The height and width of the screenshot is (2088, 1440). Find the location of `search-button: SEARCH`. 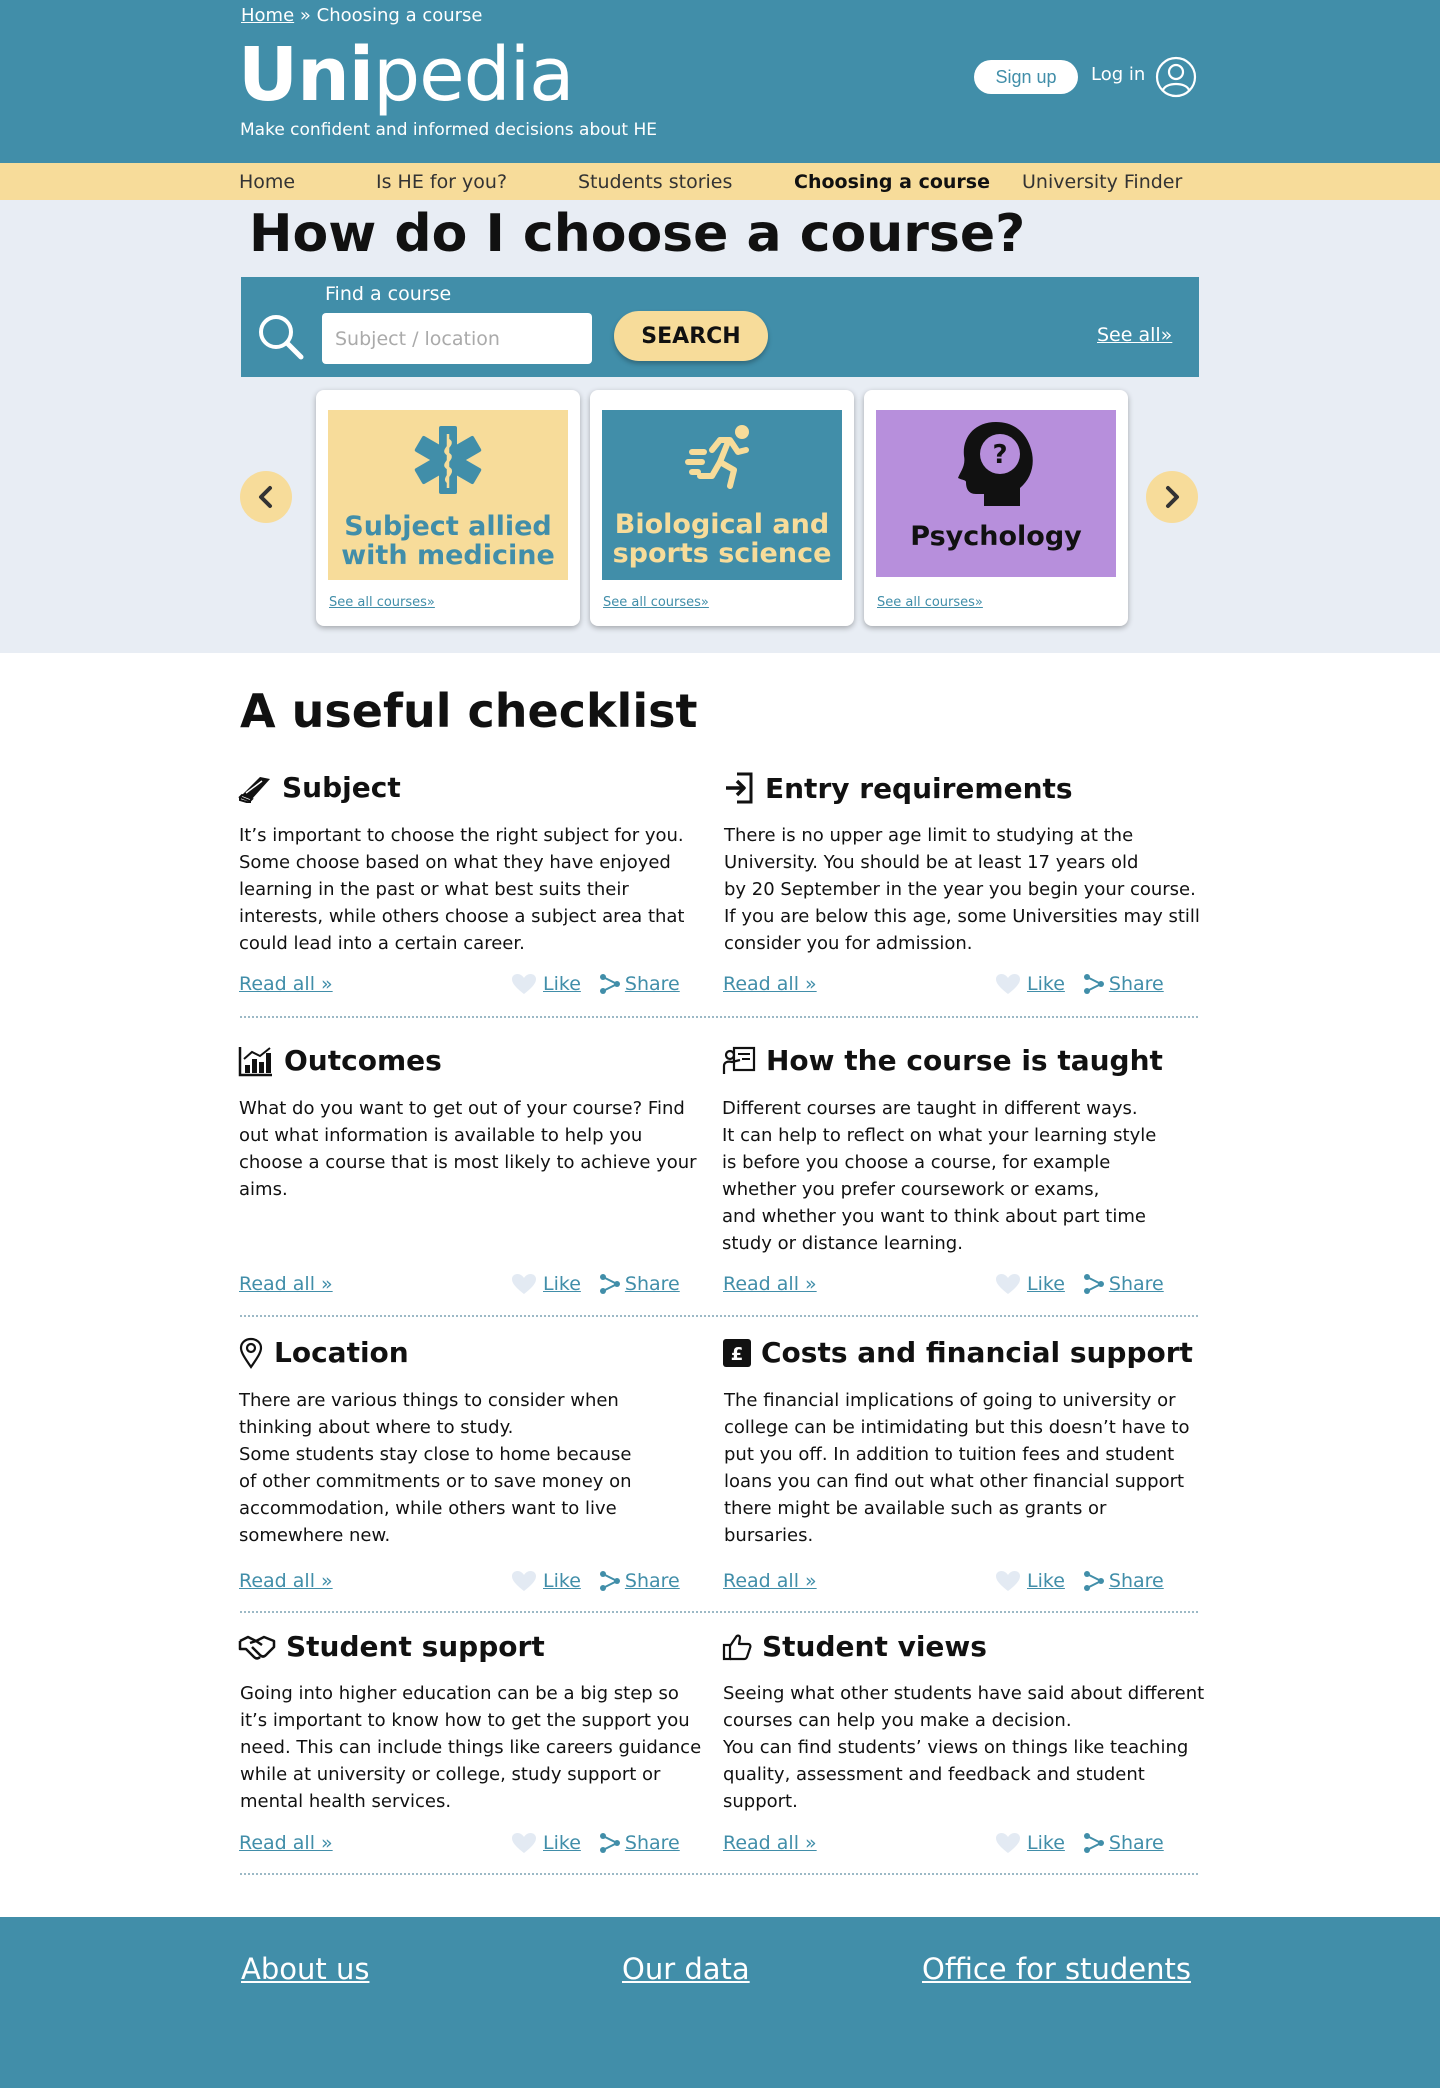

search-button: SEARCH is located at coordinates (691, 336).